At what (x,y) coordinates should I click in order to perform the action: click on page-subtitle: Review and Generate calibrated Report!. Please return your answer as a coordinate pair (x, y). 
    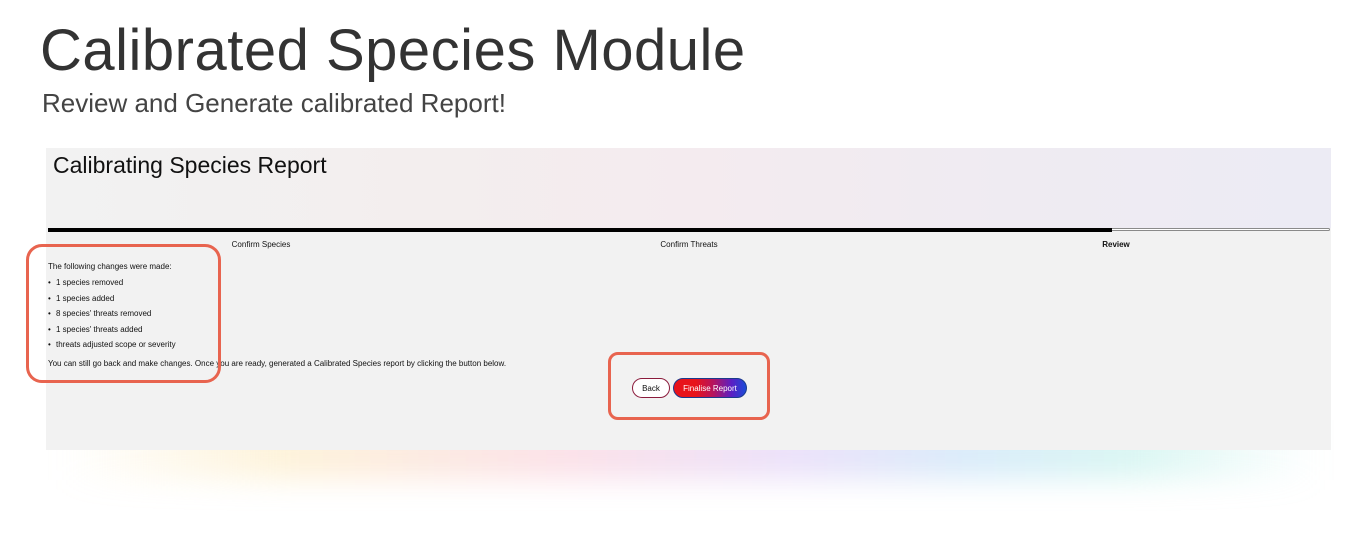
    Looking at the image, I should click on (274, 103).